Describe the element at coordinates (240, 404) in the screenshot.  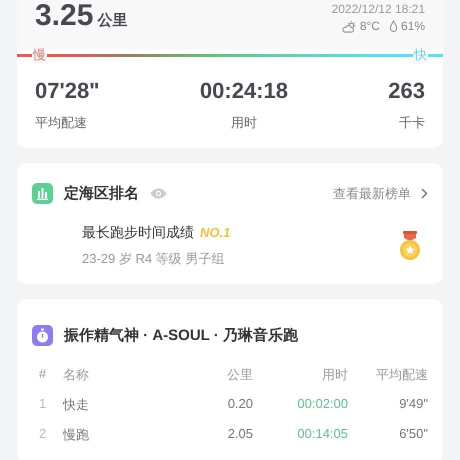
I see `table-cell-text: 0.20` at that location.